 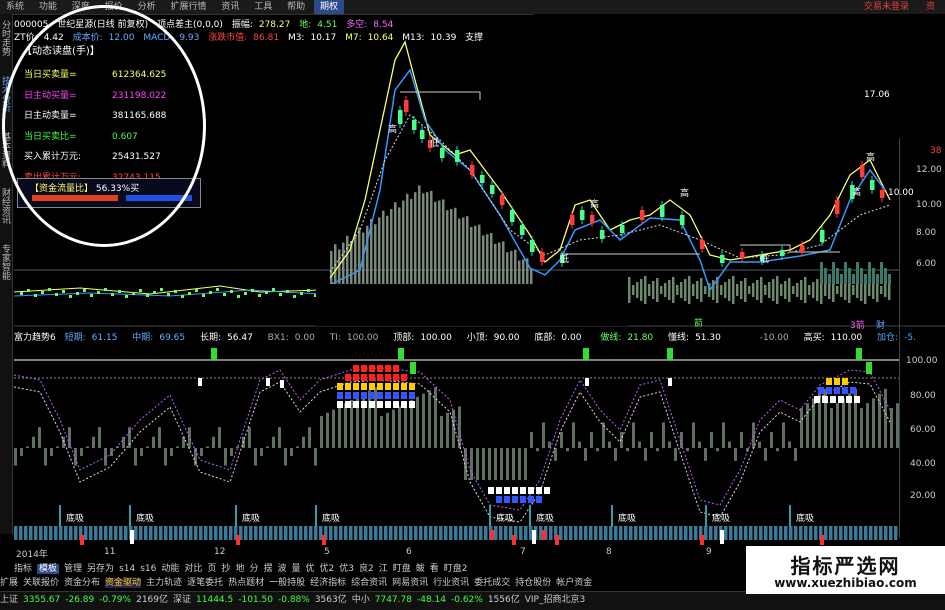 What do you see at coordinates (533, 583) in the screenshot?
I see `bottom-tab-13: 持仓股份` at bounding box center [533, 583].